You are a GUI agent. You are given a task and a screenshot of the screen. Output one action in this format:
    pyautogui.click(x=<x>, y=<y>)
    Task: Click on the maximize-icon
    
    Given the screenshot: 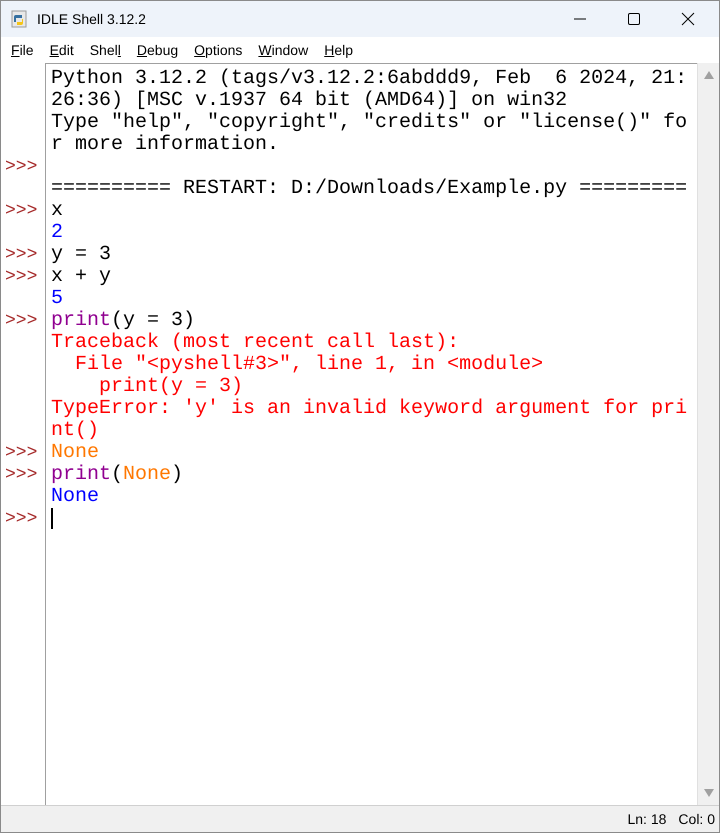 What is the action you would take?
    pyautogui.click(x=634, y=19)
    